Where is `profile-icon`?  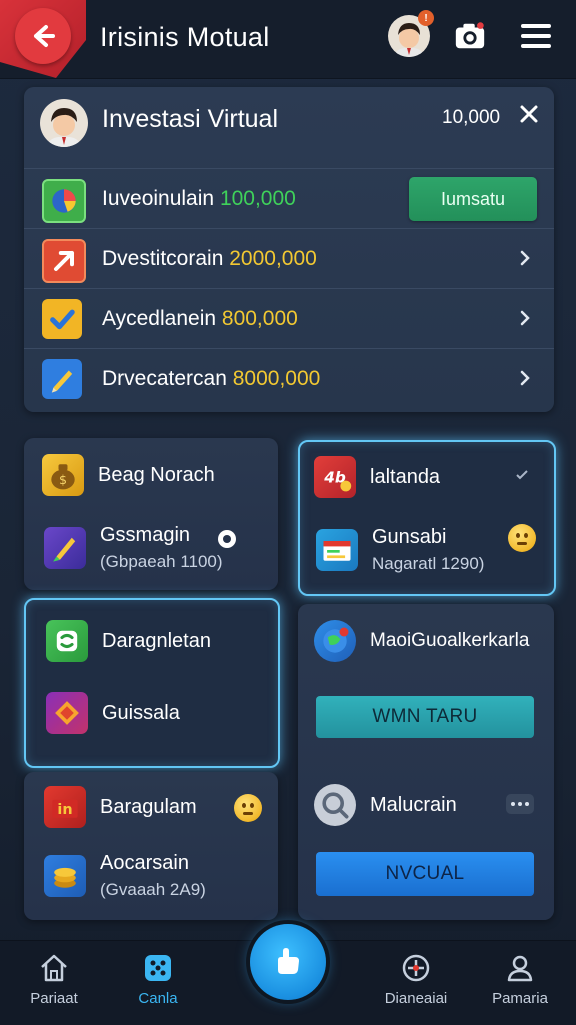
profile-icon is located at coordinates (520, 968).